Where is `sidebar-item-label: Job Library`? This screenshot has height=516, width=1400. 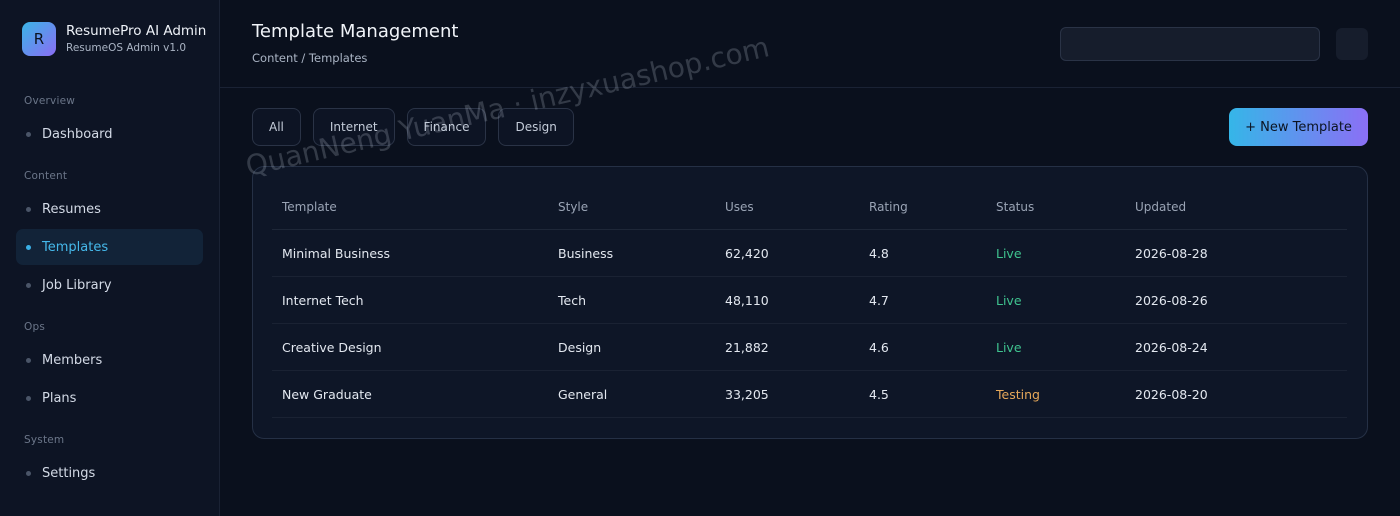
sidebar-item-label: Job Library is located at coordinates (77, 285).